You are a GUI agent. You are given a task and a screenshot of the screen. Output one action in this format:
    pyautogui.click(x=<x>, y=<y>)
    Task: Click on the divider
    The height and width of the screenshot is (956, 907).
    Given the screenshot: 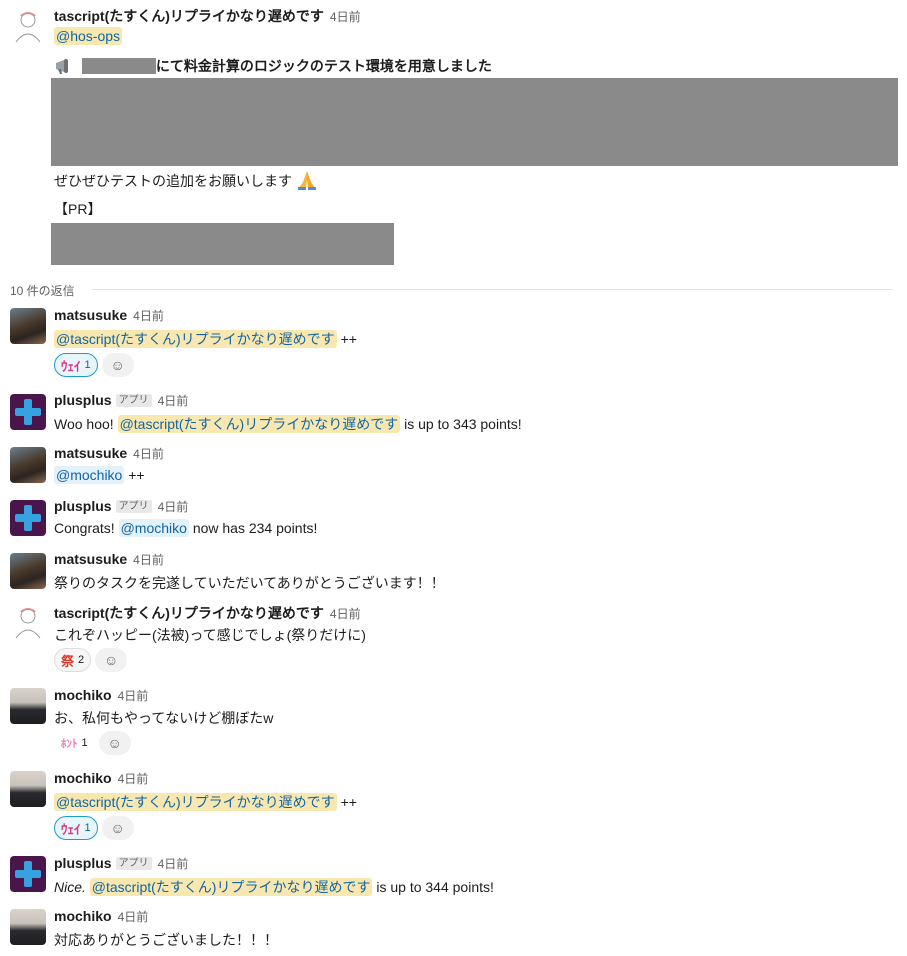 What is the action you would take?
    pyautogui.click(x=492, y=289)
    